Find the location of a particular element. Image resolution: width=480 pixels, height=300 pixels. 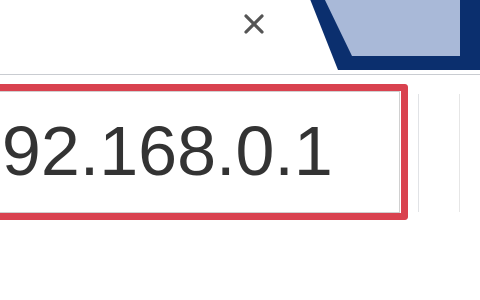

new-tab-button is located at coordinates (385, 37).